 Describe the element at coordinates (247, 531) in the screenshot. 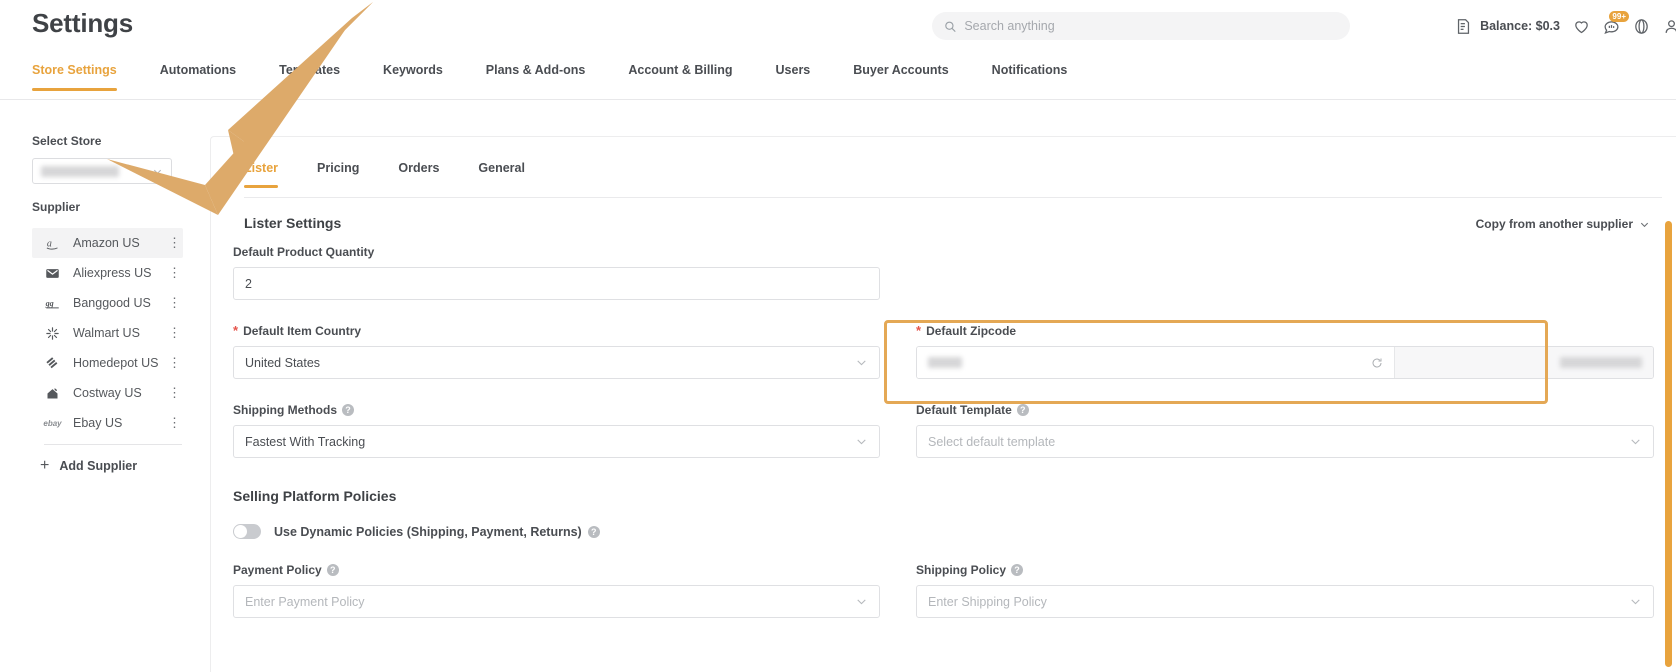

I see `dynamic-policies-toggle` at that location.